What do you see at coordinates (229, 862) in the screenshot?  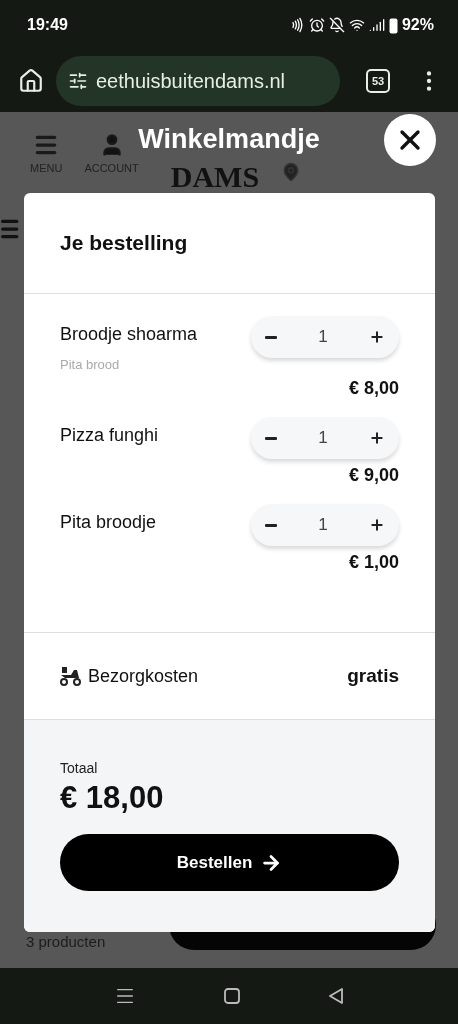 I see `order-button: Bestellen` at bounding box center [229, 862].